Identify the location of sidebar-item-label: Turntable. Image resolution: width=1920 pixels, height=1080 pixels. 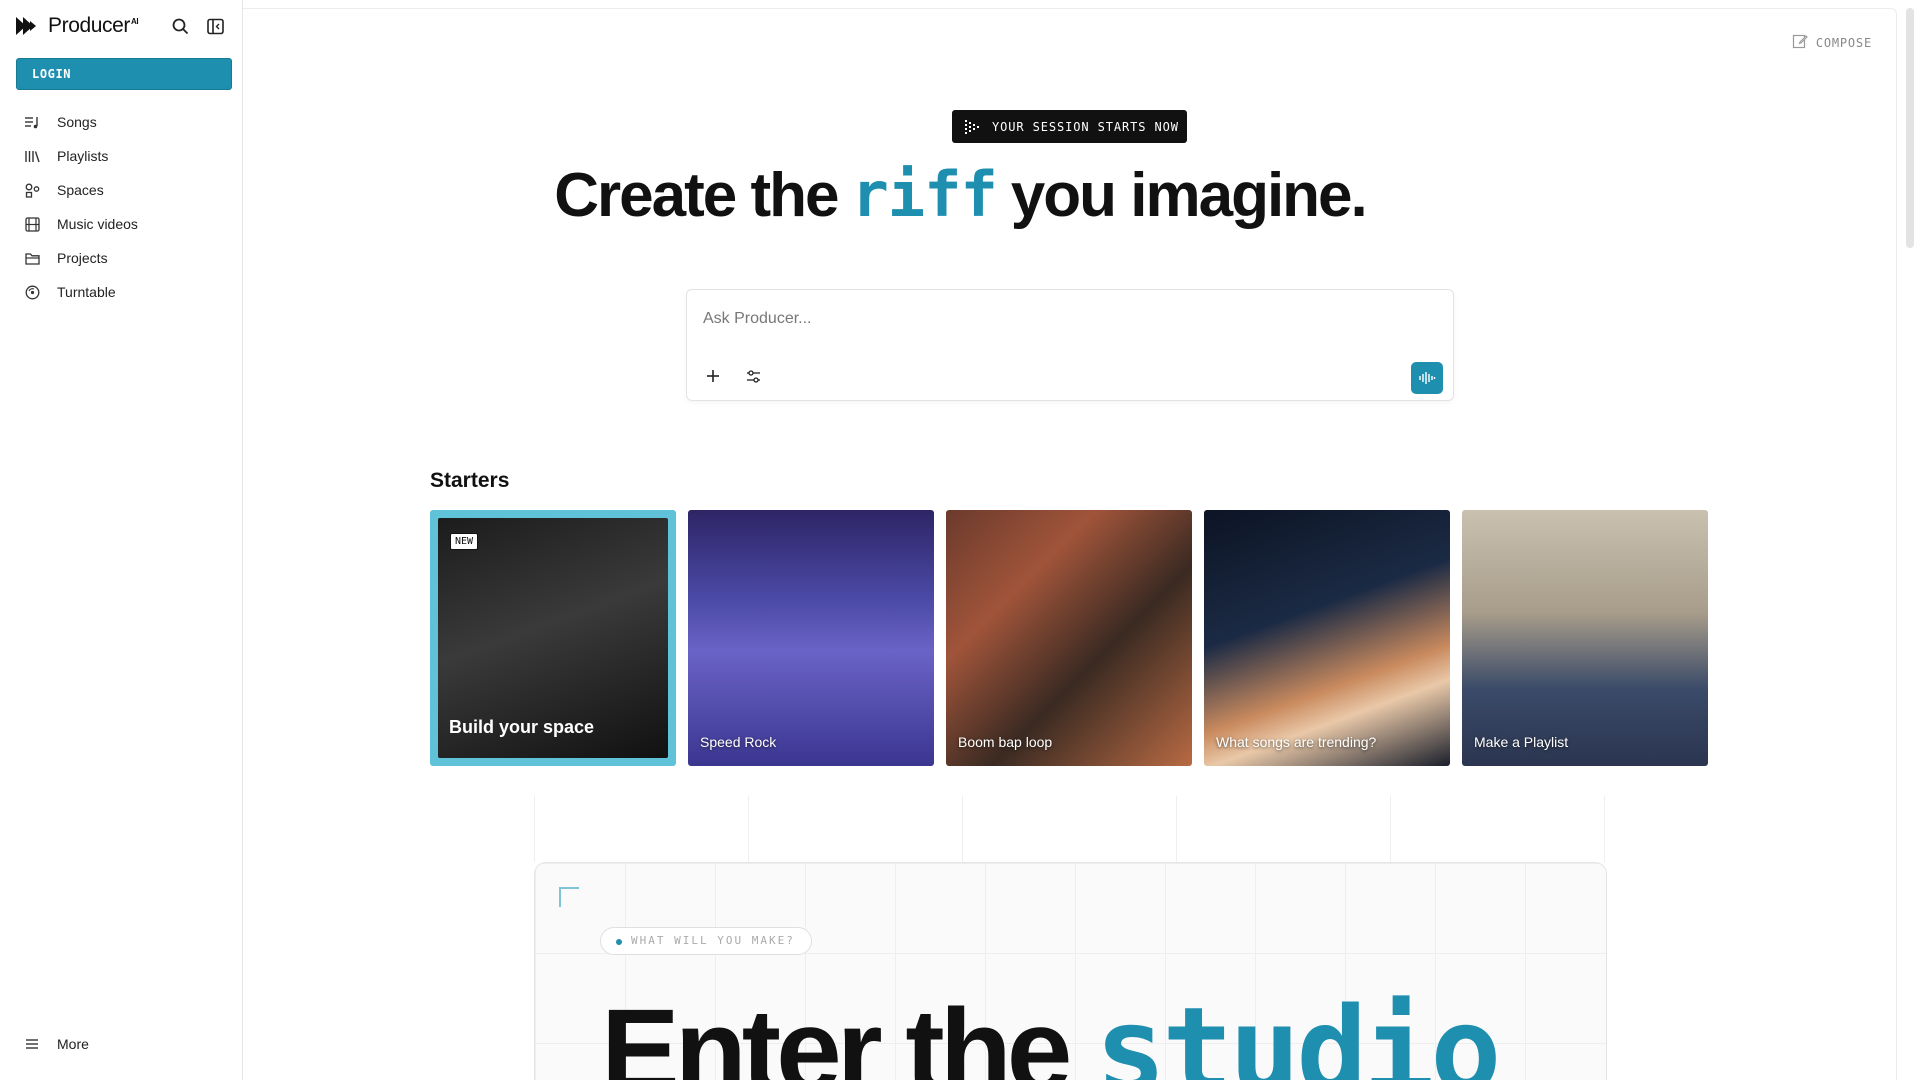
(86, 292).